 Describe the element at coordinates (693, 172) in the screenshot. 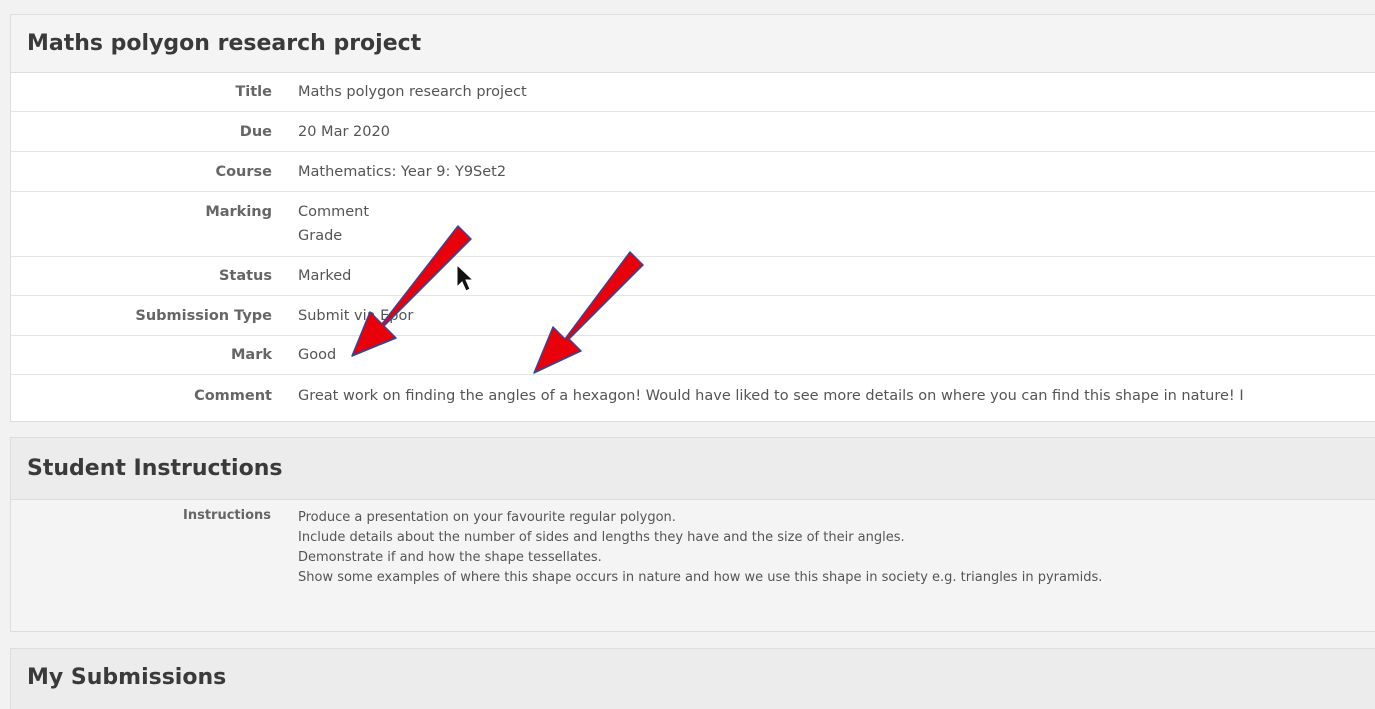

I see `field-row-course: Course Mathematics: Year 9: Y9Set2` at that location.